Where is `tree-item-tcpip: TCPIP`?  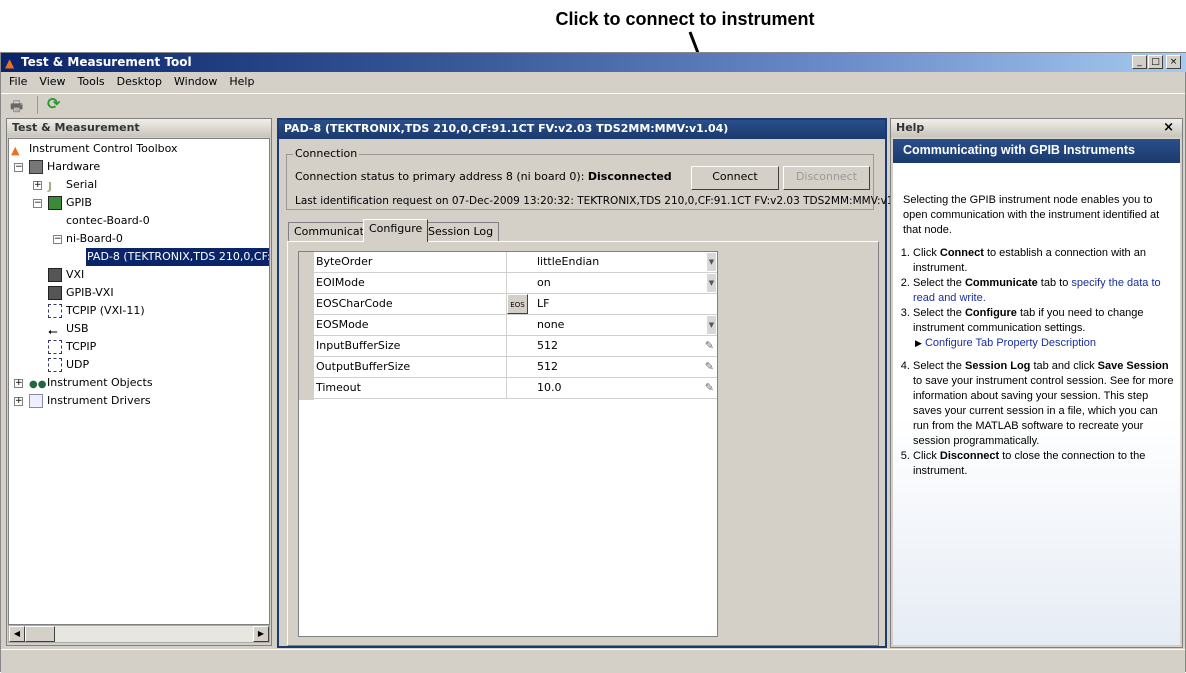 tree-item-tcpip: TCPIP is located at coordinates (72, 347).